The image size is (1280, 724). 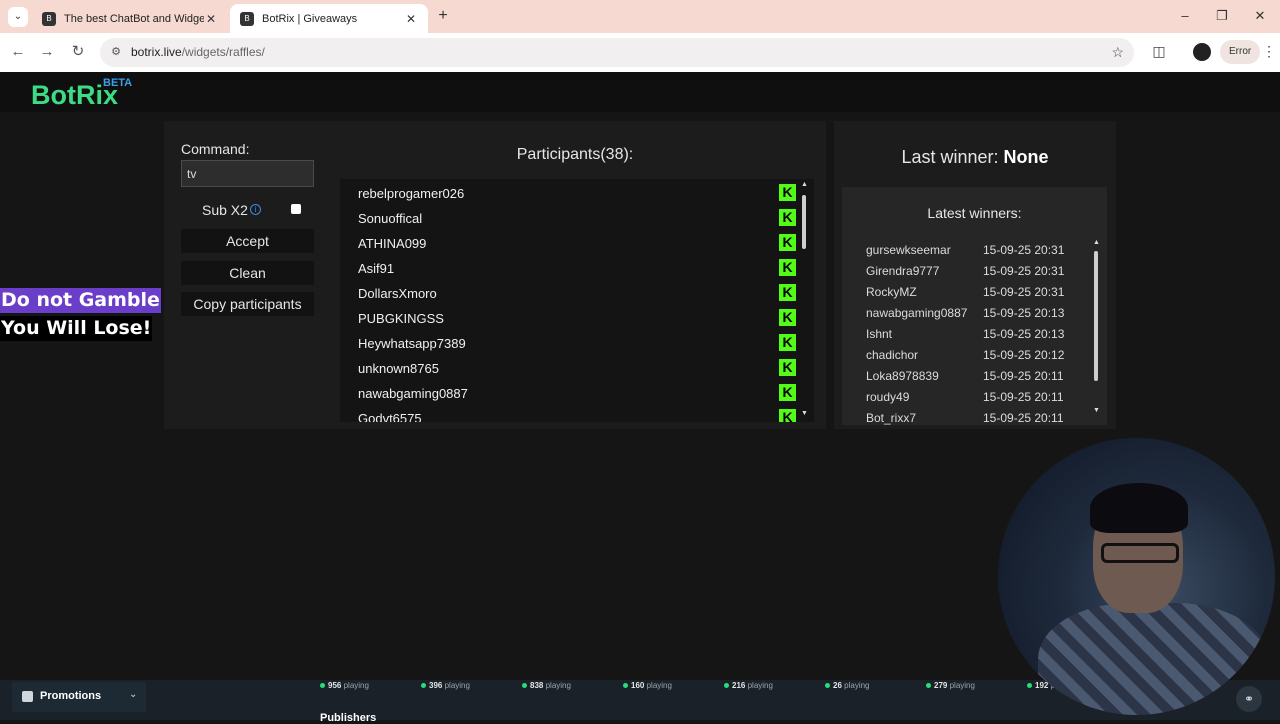 I want to click on list-item: ATHINA099 K, so click(x=577, y=242).